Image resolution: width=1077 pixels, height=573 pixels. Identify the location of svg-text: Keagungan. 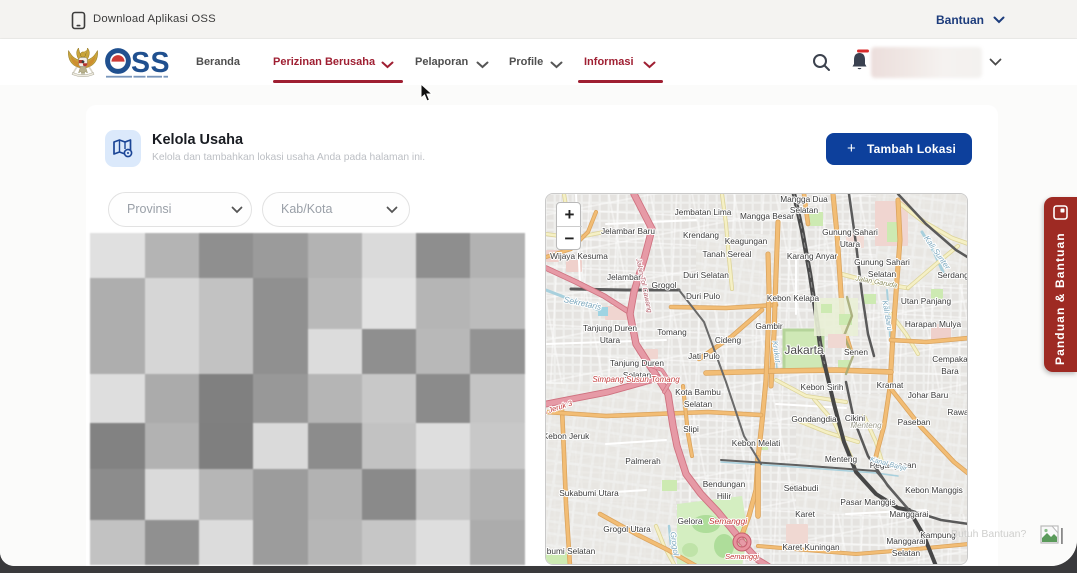
(746, 241).